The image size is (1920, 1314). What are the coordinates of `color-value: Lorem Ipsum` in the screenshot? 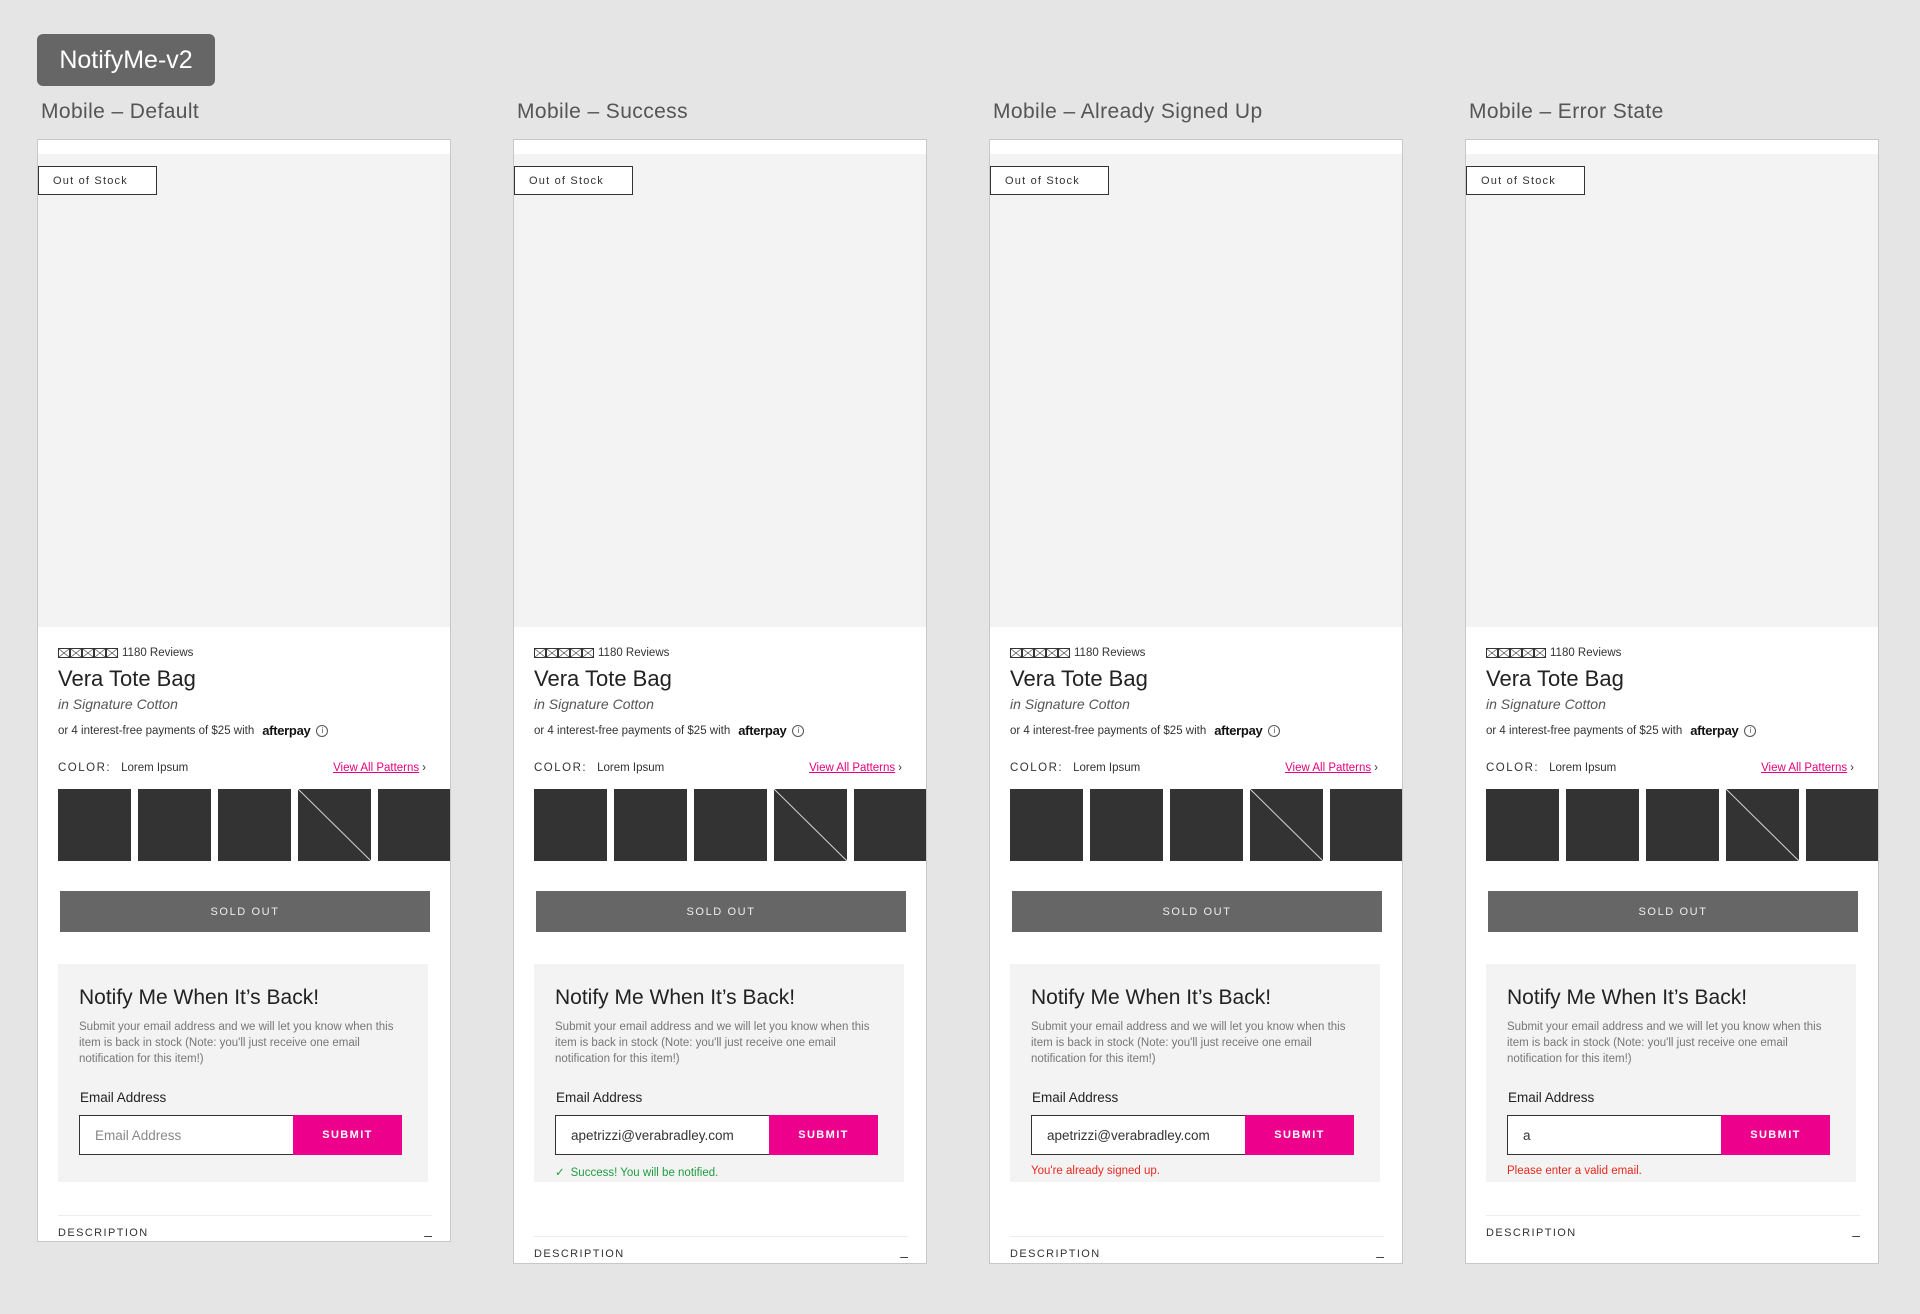 It's located at (1583, 768).